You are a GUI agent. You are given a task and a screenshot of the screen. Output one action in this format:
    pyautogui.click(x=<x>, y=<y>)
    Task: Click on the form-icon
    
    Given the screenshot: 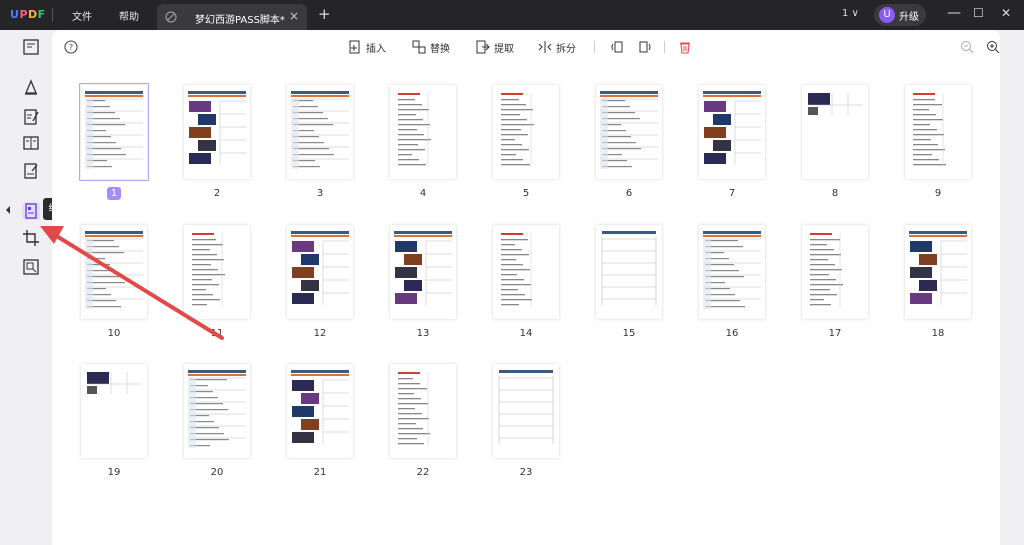 What is the action you would take?
    pyautogui.click(x=31, y=143)
    